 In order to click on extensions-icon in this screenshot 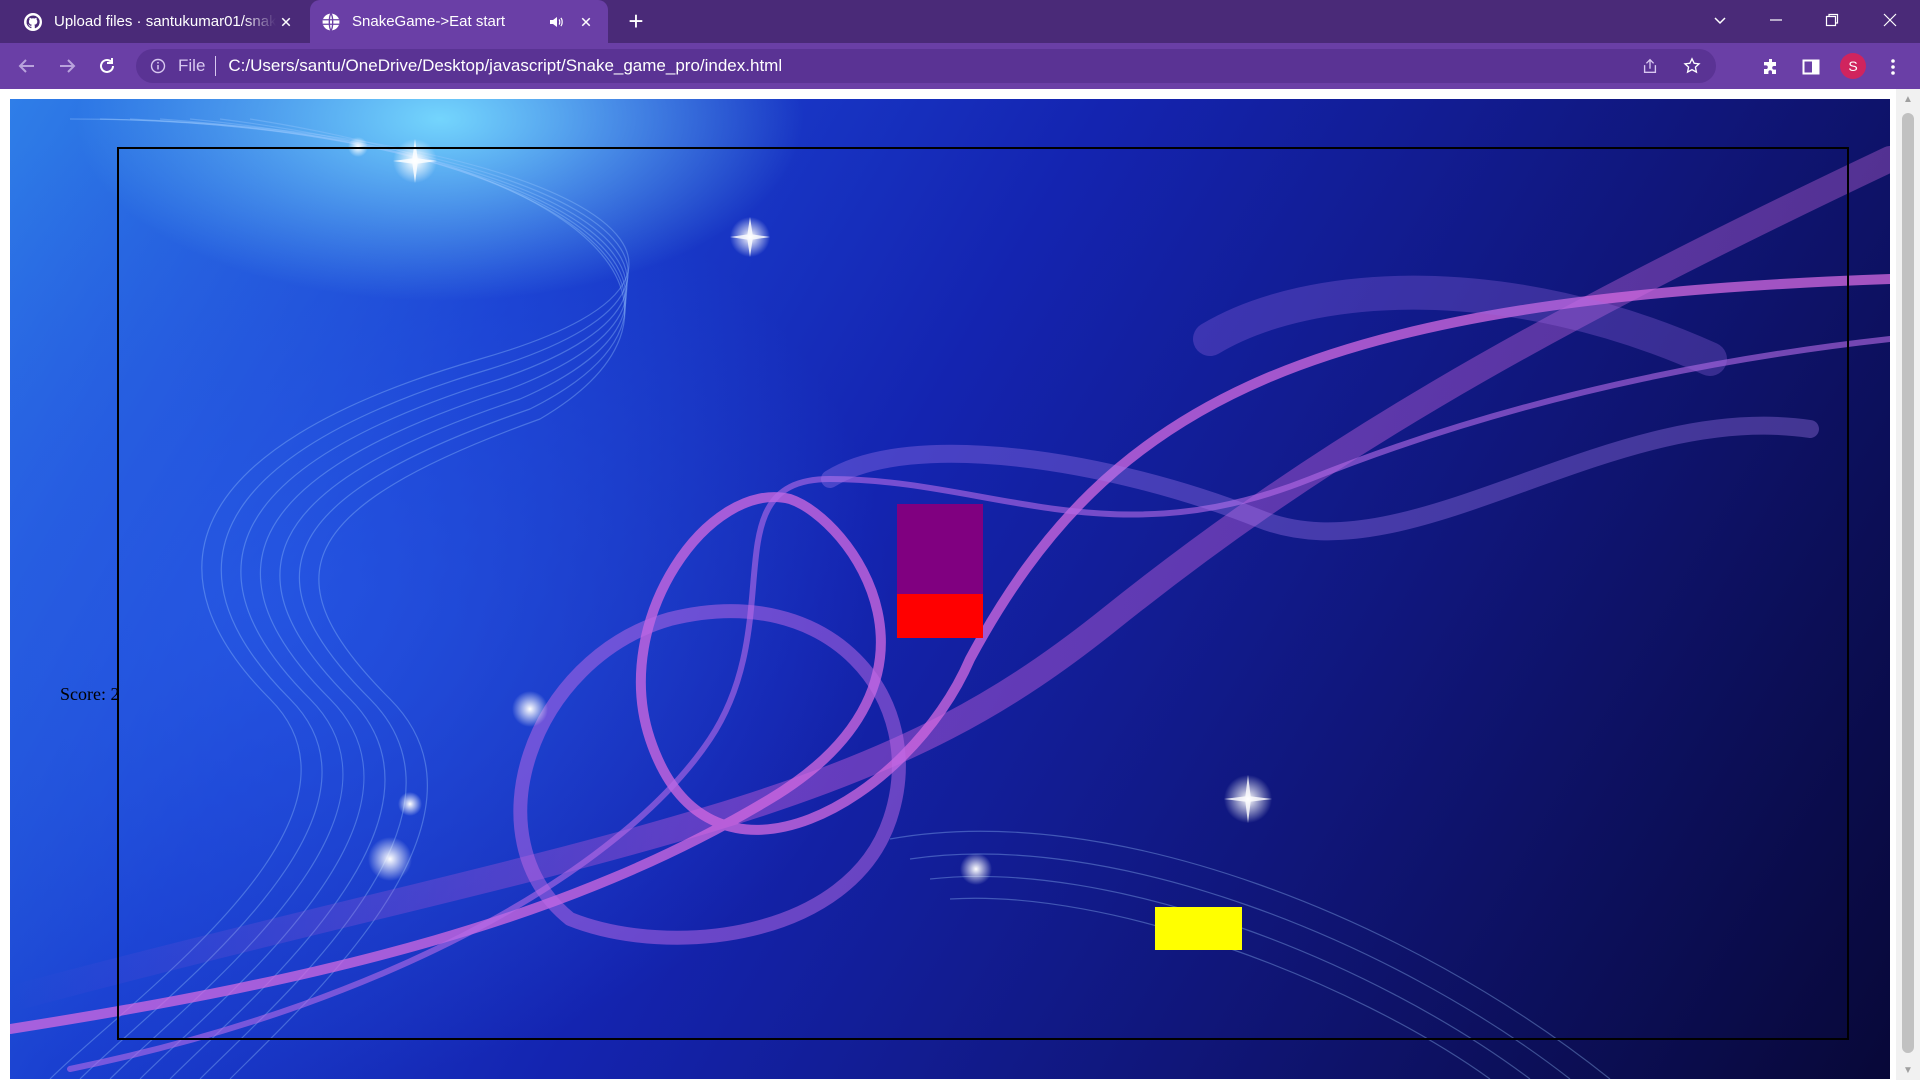, I will do `click(1771, 67)`.